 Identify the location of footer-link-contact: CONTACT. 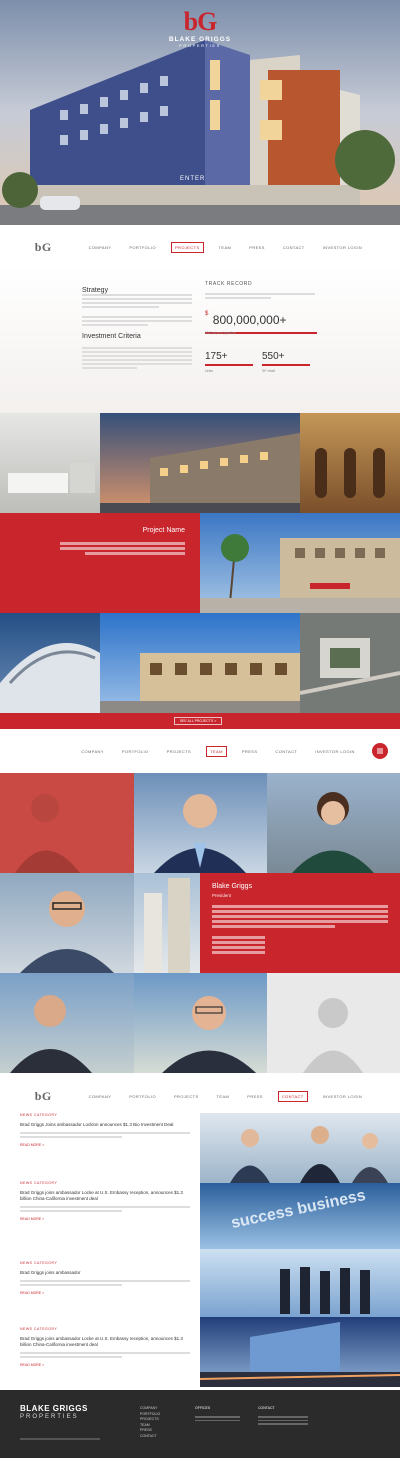
(150, 1437).